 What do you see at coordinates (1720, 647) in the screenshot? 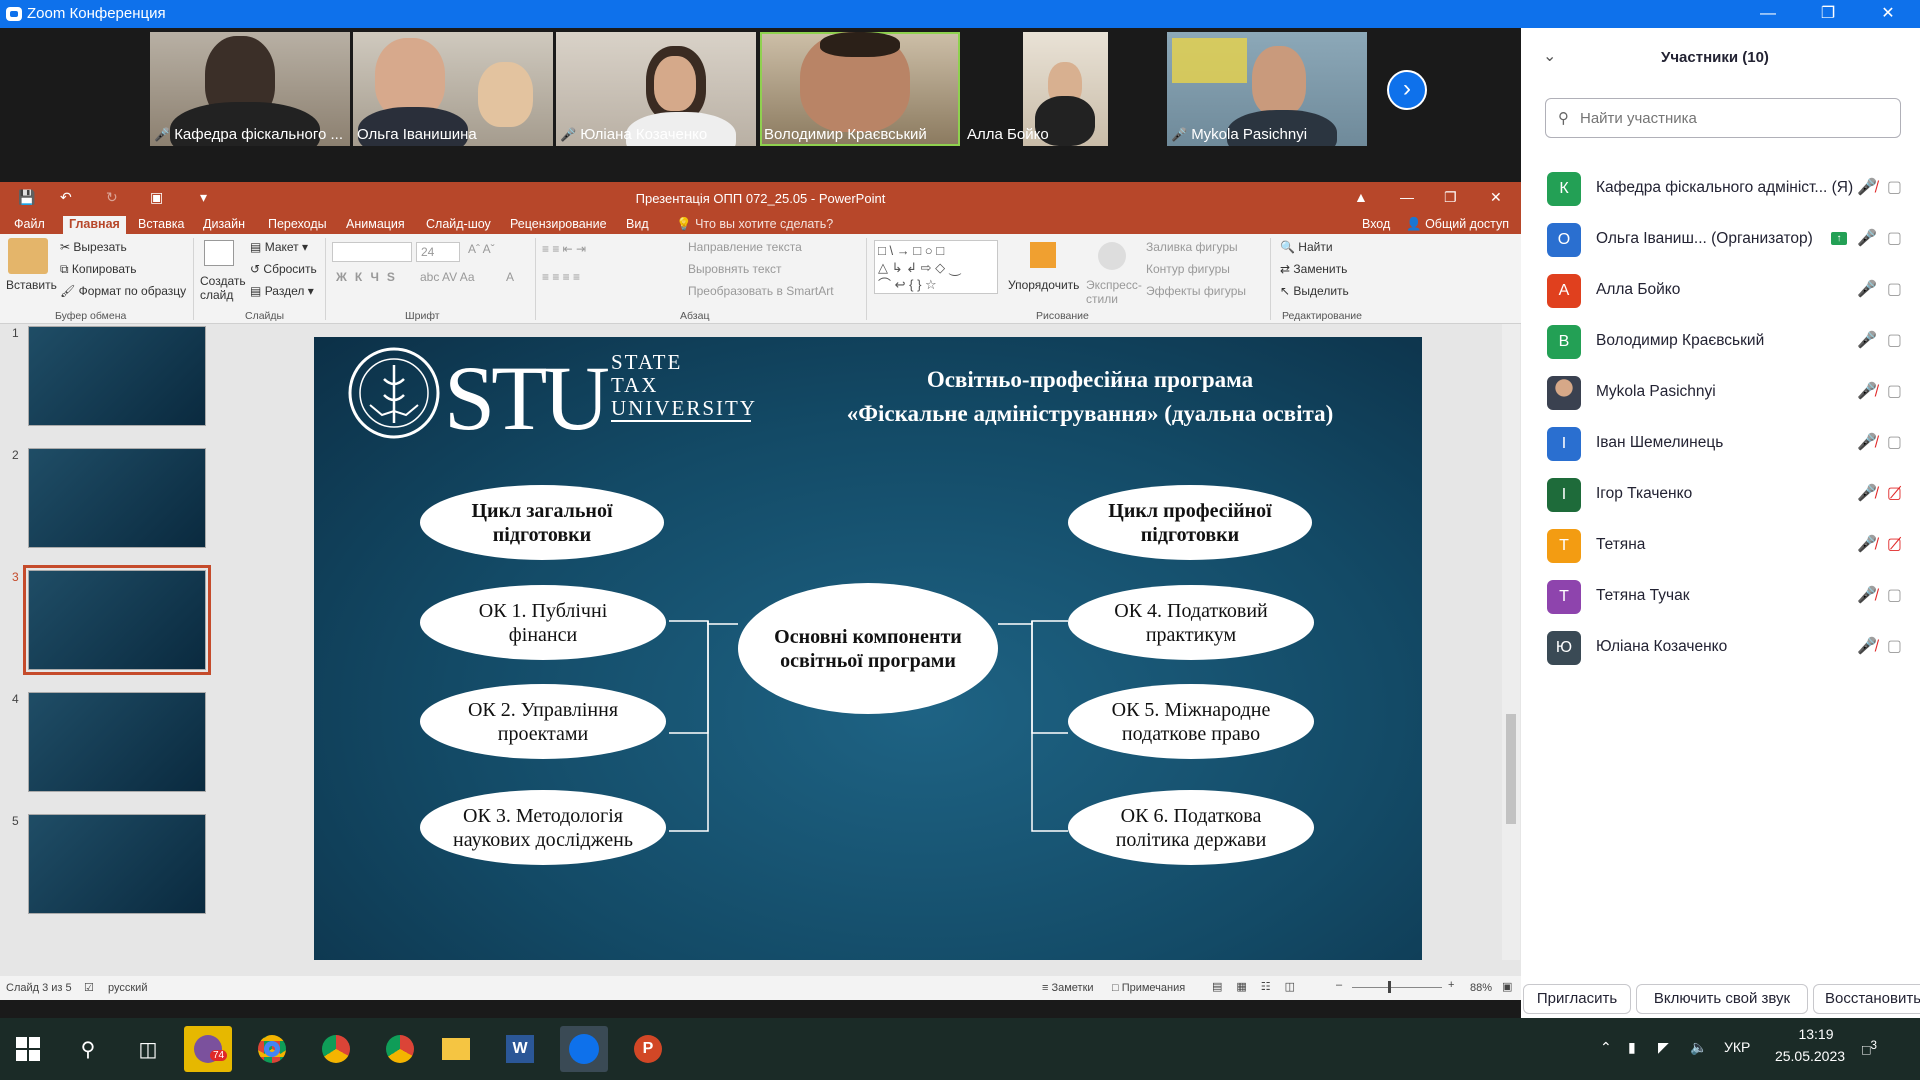
I see `participant-row: Ю Юліана Козаченко 🎤̸ ▢` at bounding box center [1720, 647].